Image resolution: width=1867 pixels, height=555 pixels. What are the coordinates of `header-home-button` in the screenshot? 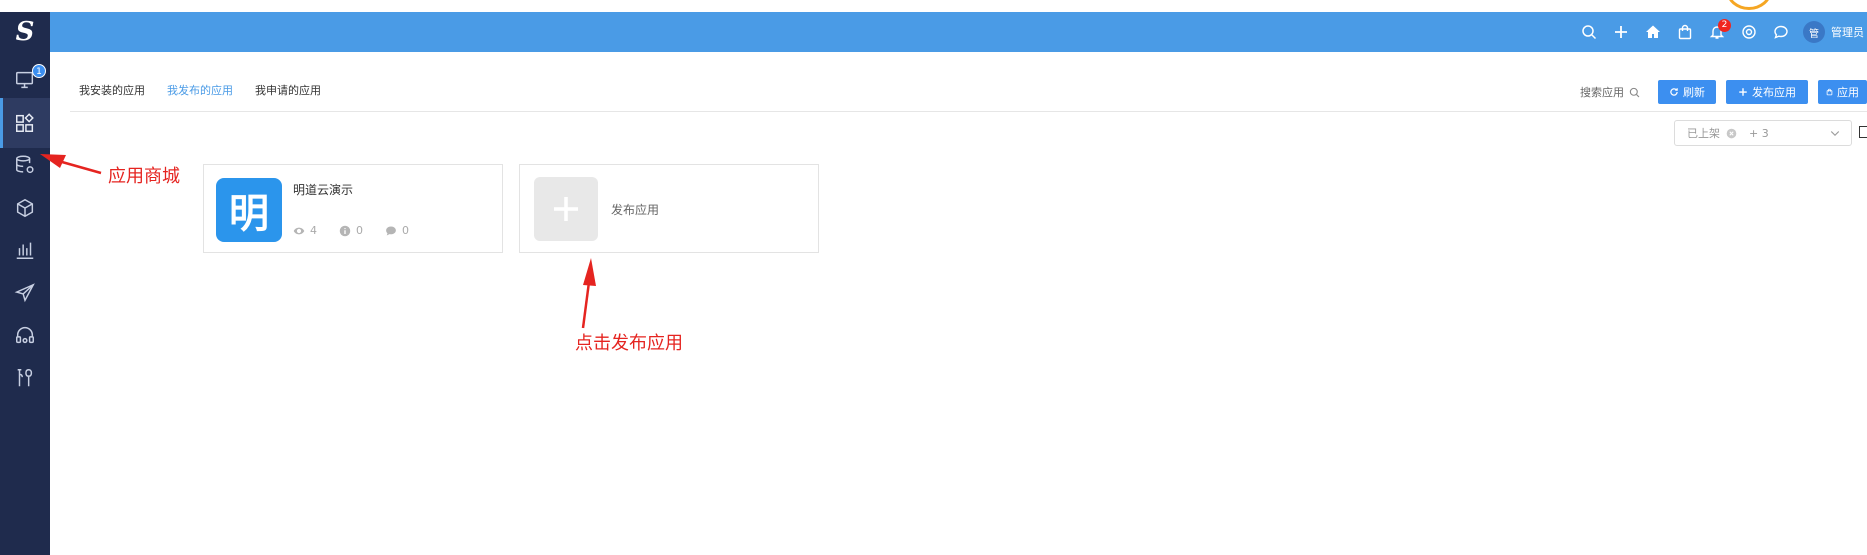 It's located at (1653, 32).